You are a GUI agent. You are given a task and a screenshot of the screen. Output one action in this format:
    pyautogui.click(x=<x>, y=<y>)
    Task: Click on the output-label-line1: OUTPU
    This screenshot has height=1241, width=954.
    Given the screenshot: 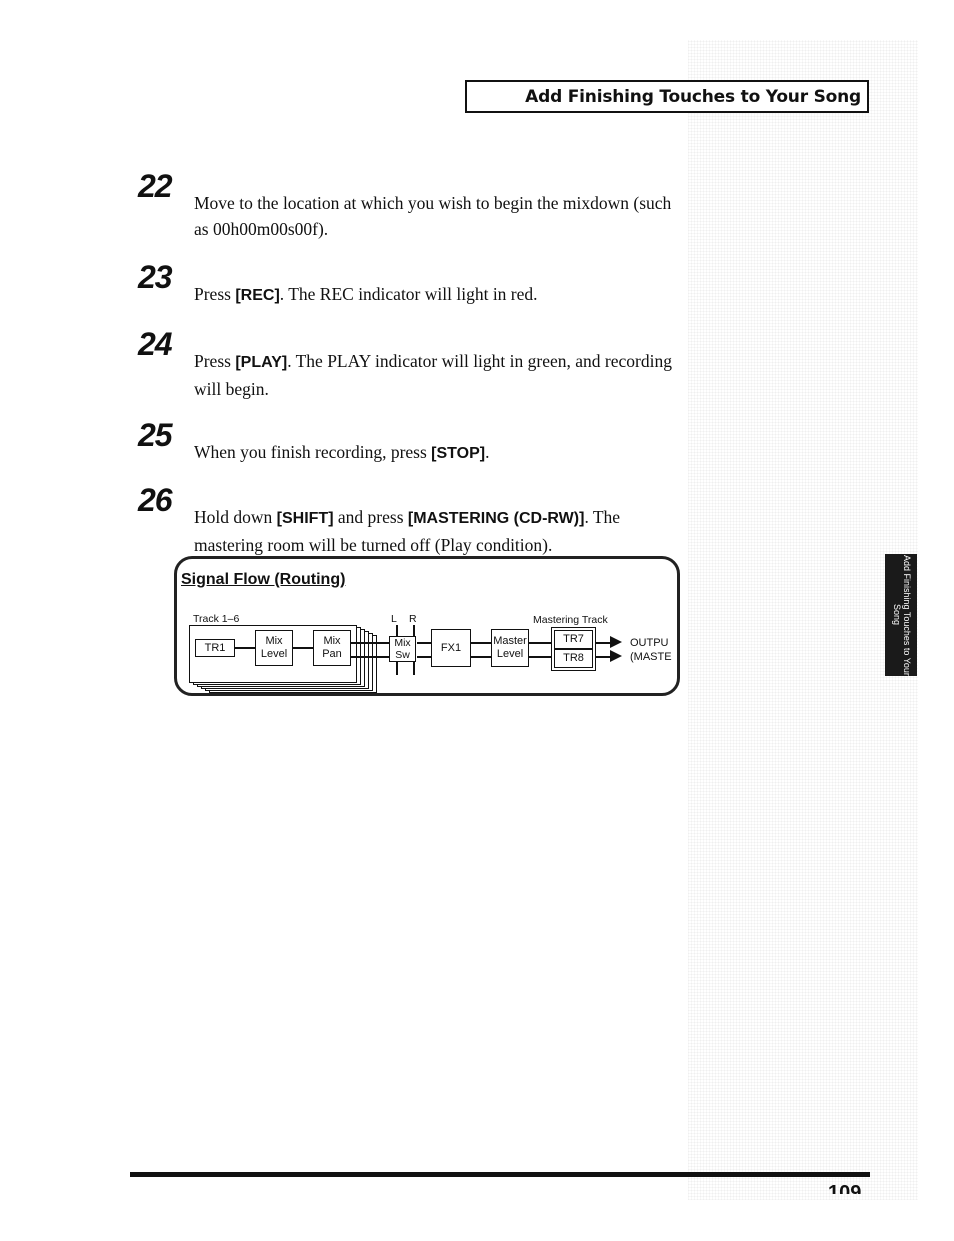 What is the action you would take?
    pyautogui.click(x=649, y=643)
    